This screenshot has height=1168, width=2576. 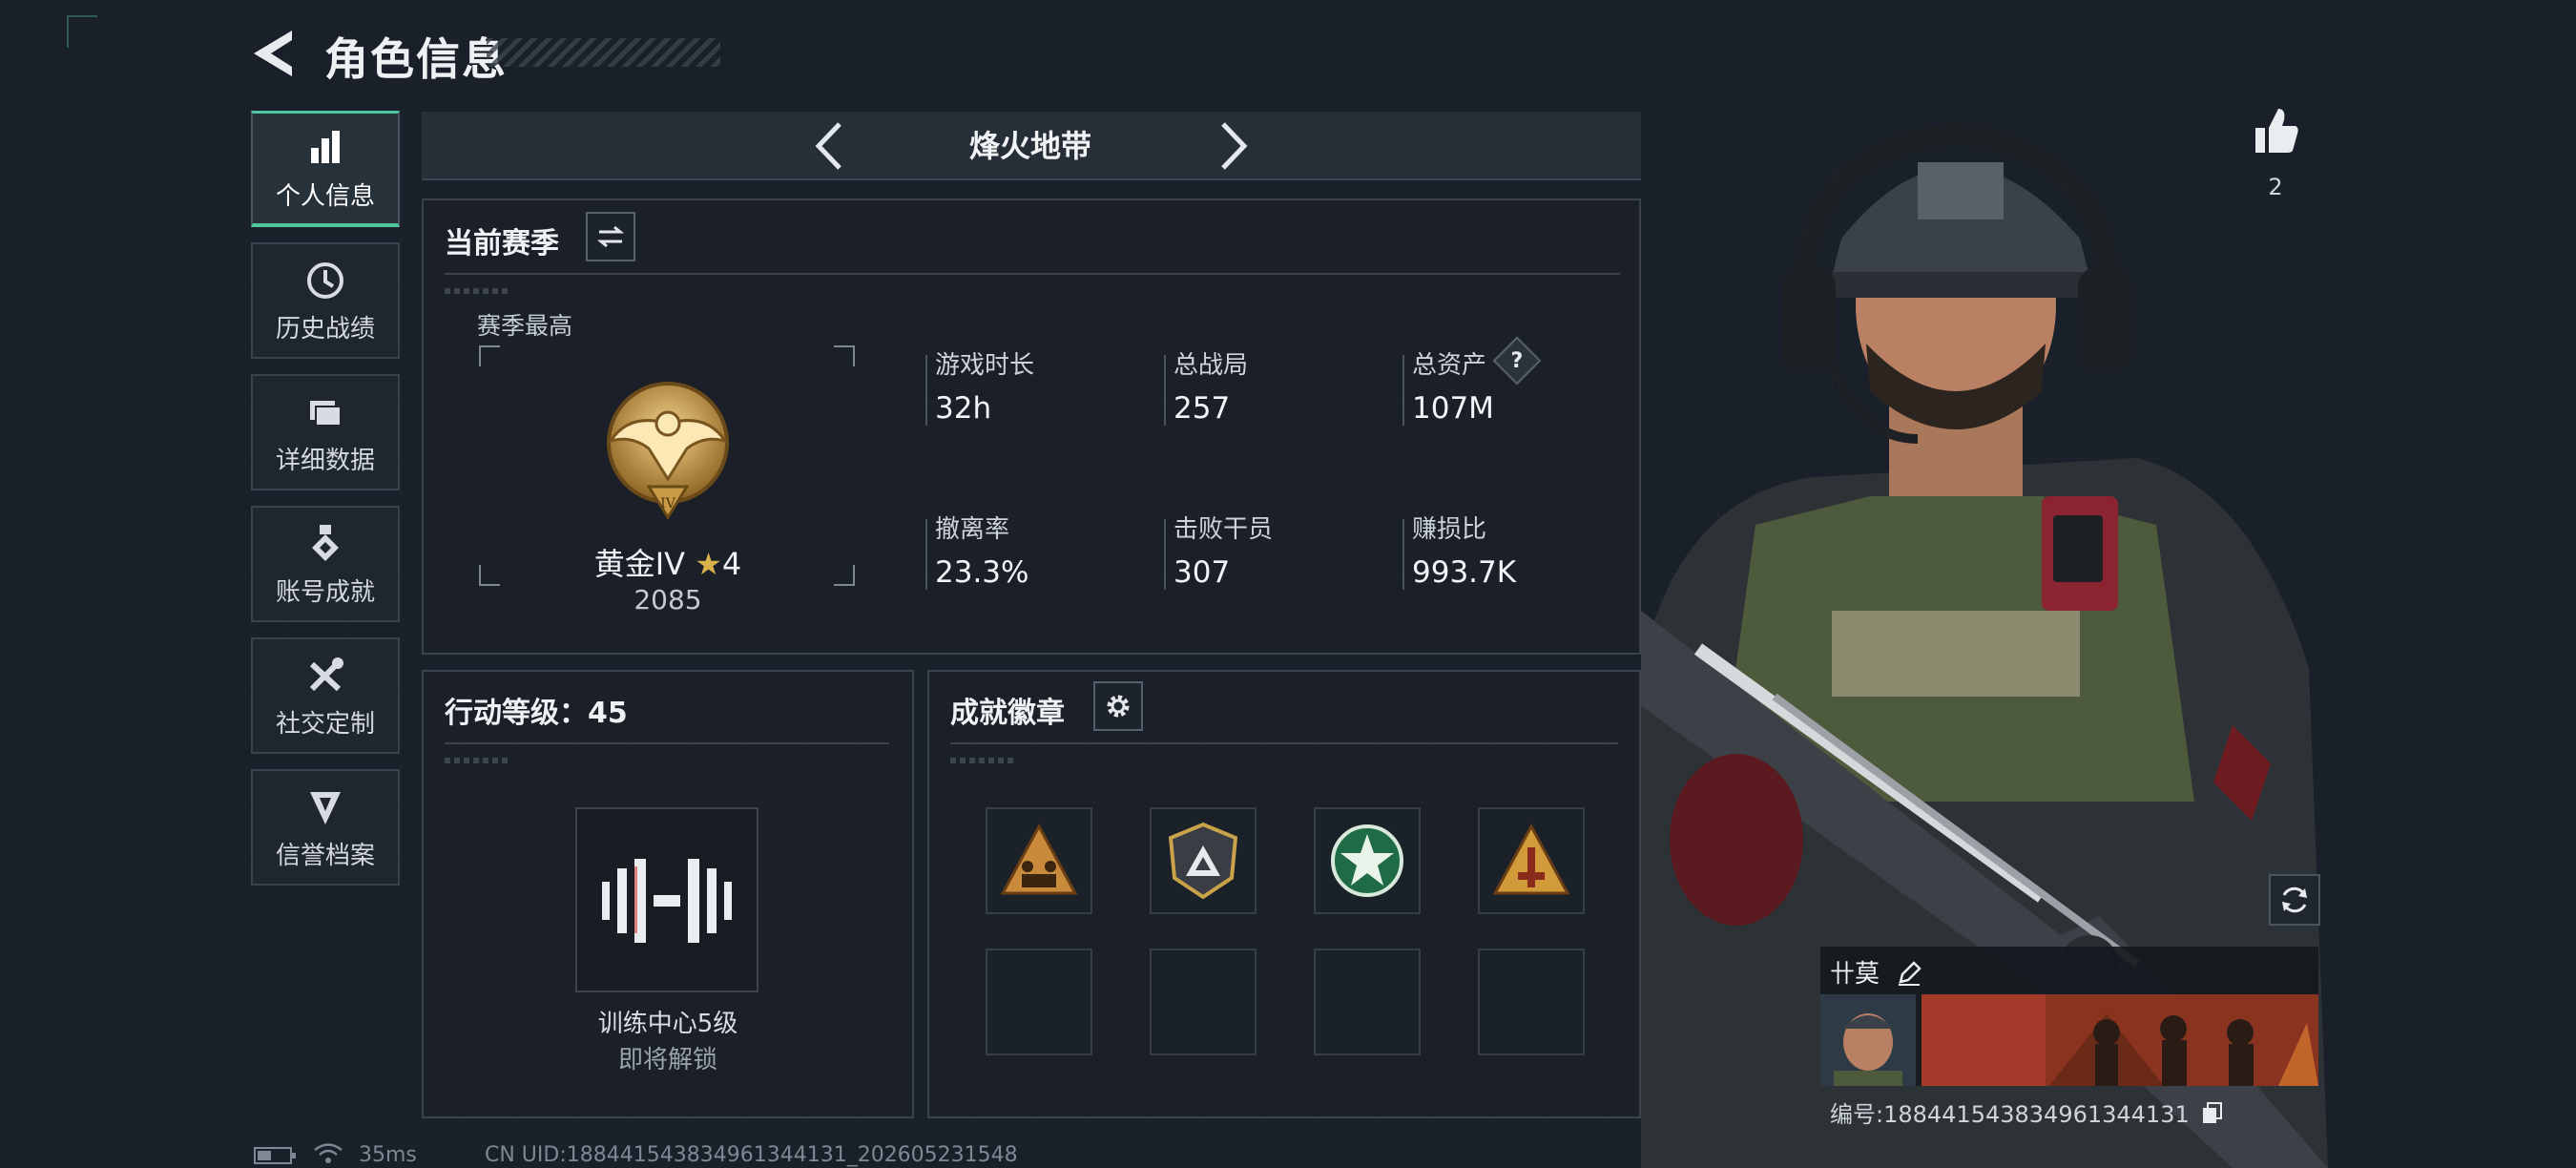 I want to click on stat-value: 993.7K, so click(x=1464, y=572).